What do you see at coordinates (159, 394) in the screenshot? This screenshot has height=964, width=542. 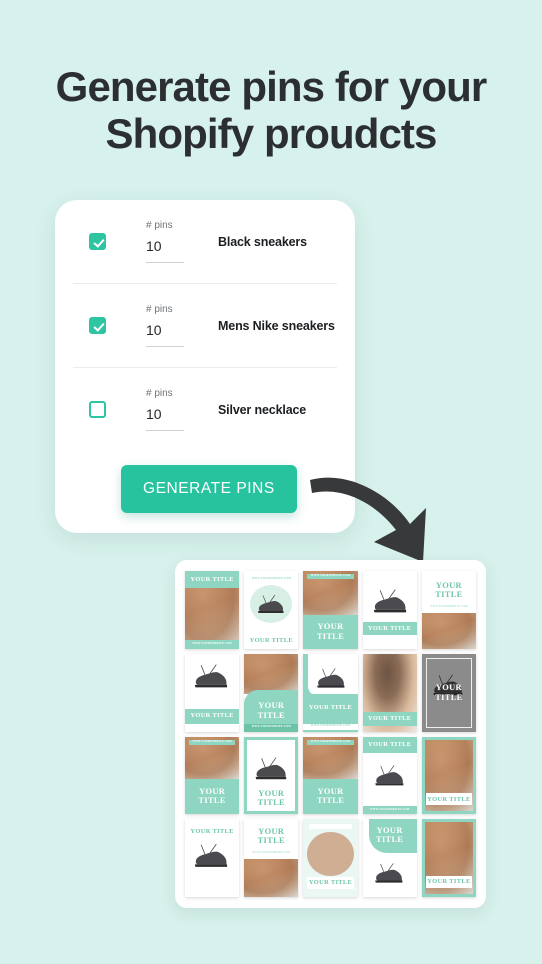 I see `pins-count-label-3: # pins` at bounding box center [159, 394].